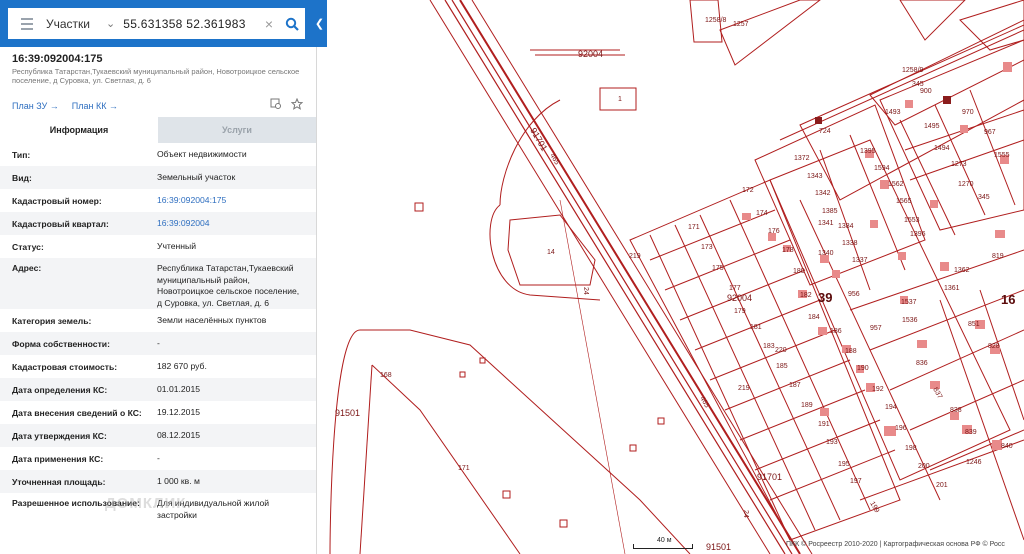 The image size is (1024, 554). I want to click on parcel-label: 957, so click(876, 328).